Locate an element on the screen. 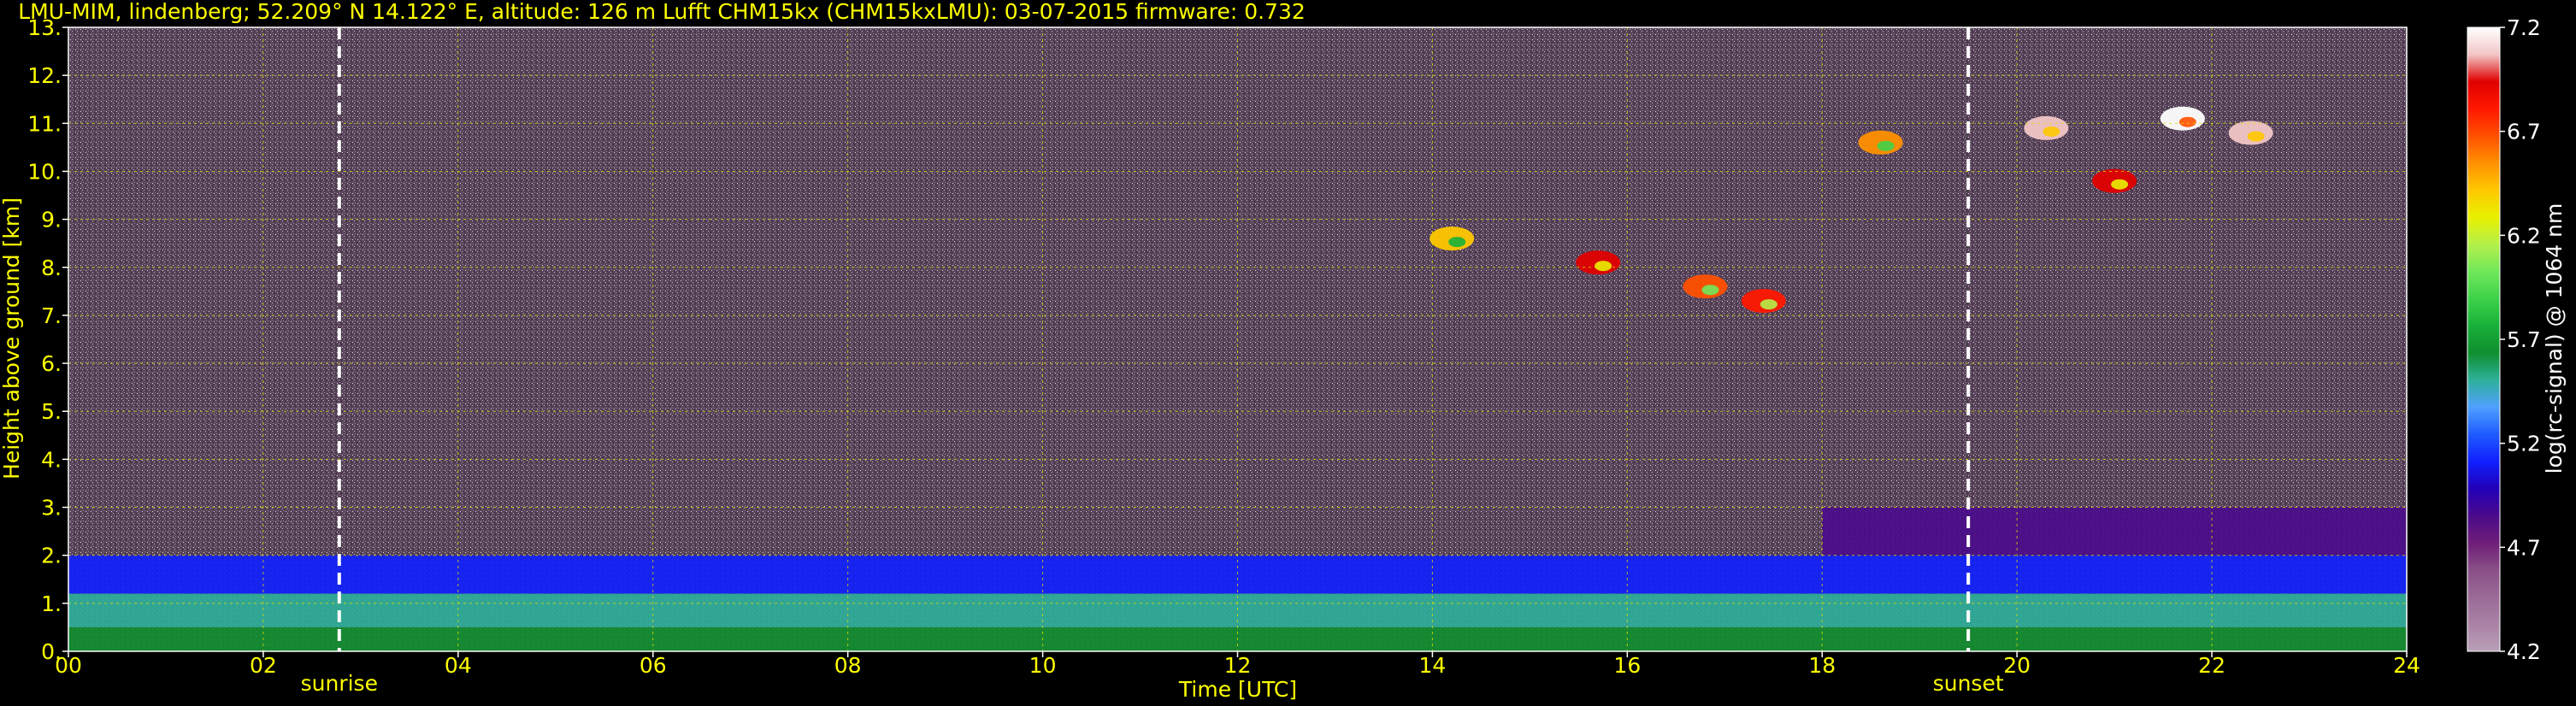  y-tick-label: 5. is located at coordinates (51, 411).